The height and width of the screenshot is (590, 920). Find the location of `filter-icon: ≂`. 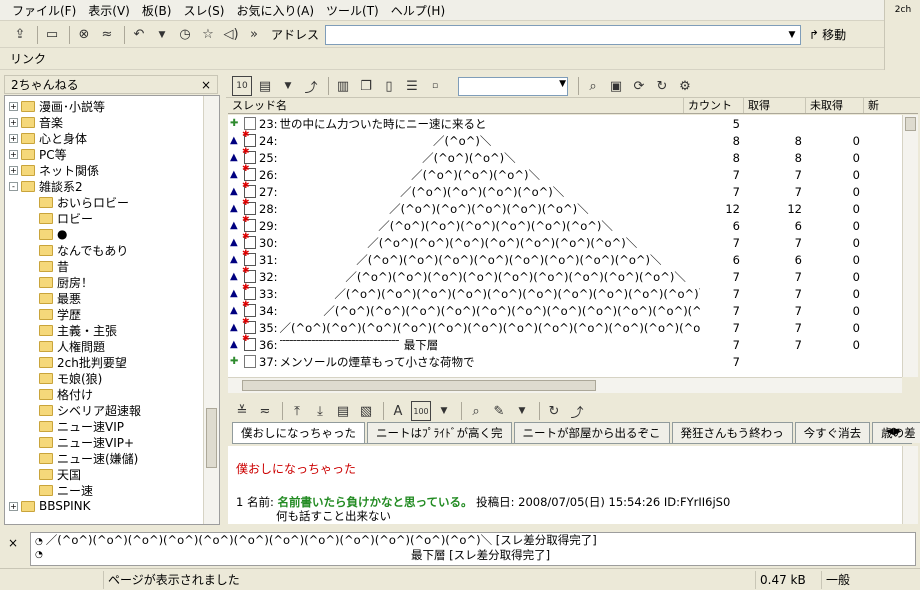

filter-icon: ≂ is located at coordinates (265, 411).